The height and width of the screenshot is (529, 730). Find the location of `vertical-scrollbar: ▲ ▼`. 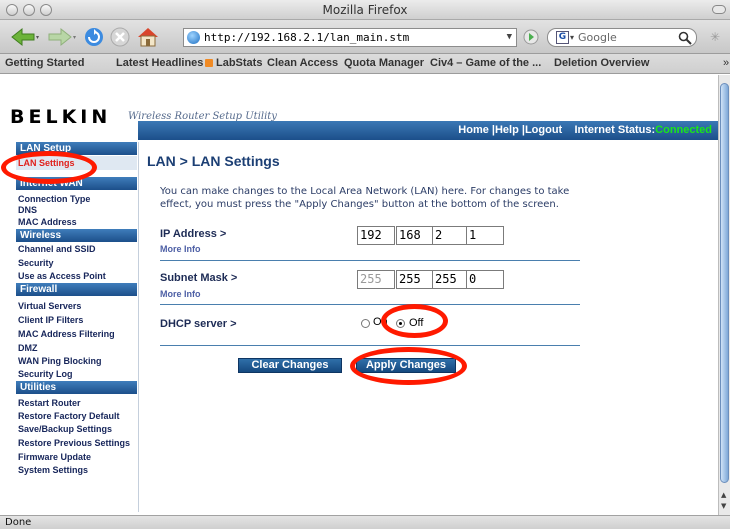

vertical-scrollbar: ▲ ▼ is located at coordinates (724, 295).